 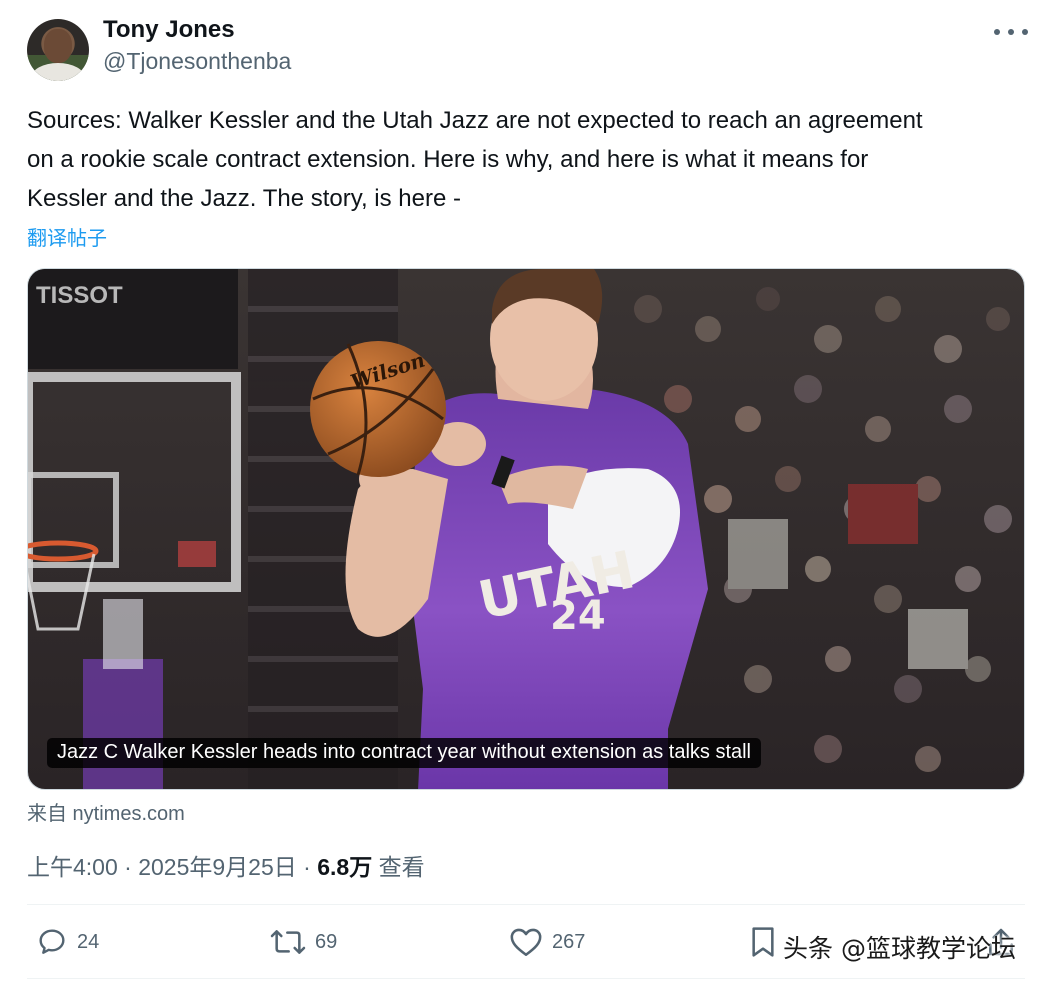 I want to click on retweet-icon, so click(x=288, y=942).